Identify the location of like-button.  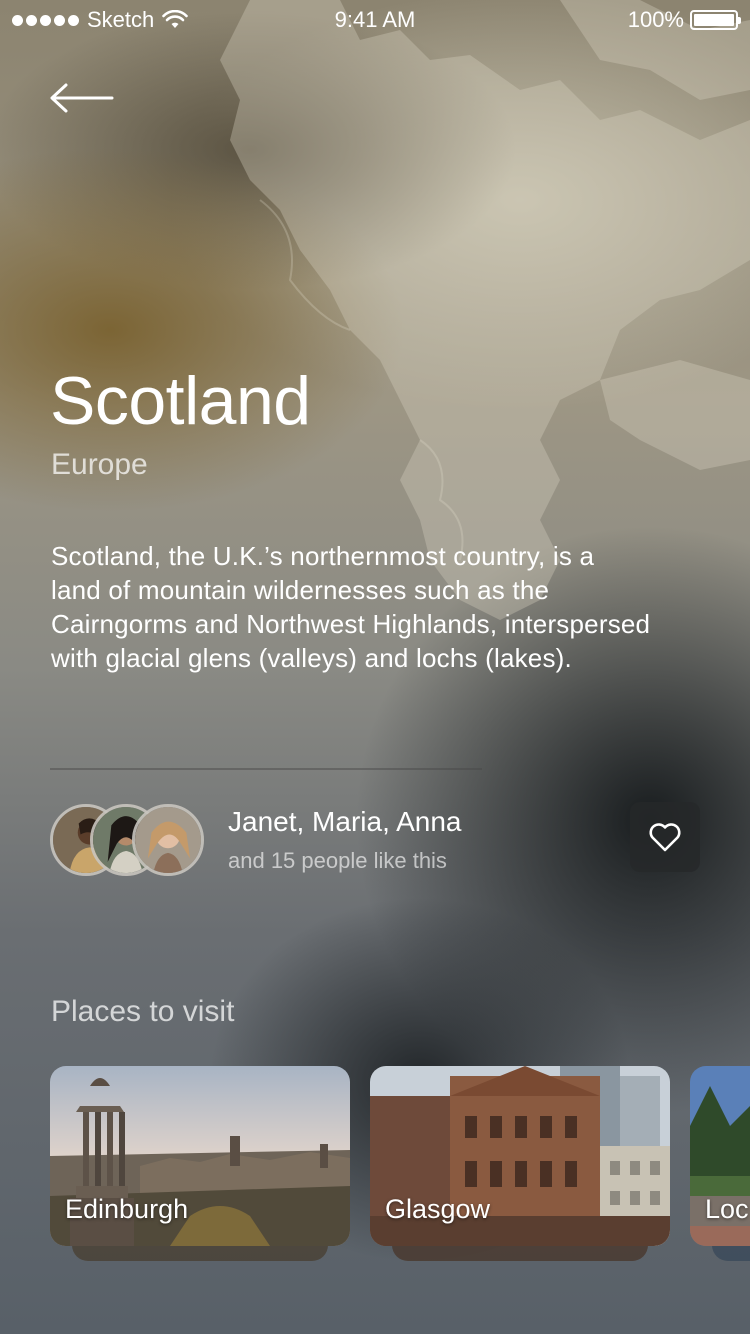
(665, 837).